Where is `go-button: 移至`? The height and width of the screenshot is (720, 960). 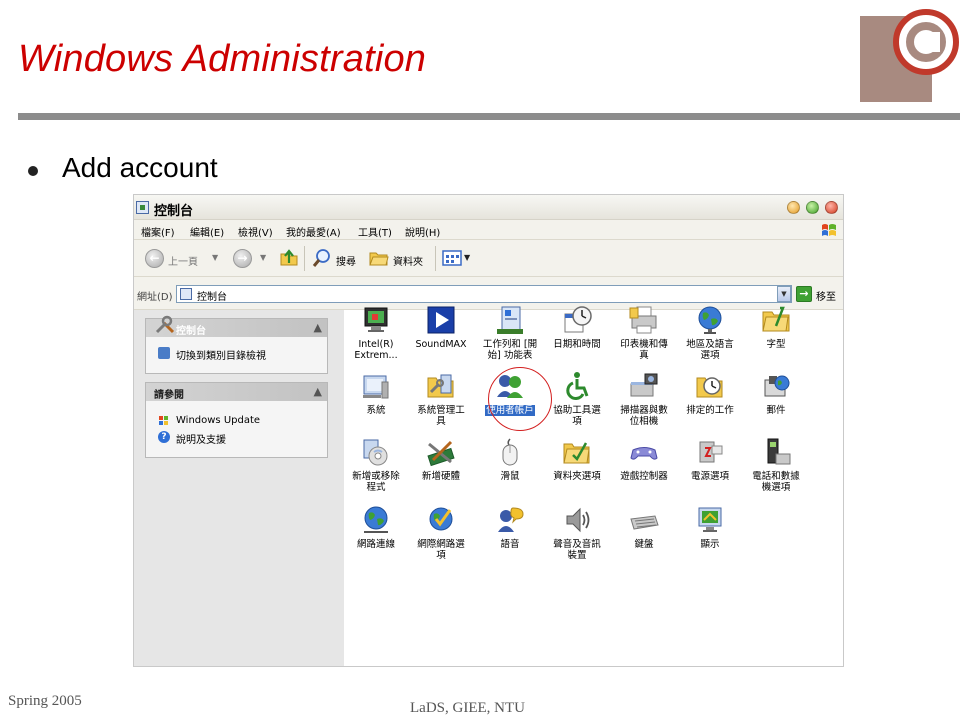
go-button: 移至 is located at coordinates (826, 295).